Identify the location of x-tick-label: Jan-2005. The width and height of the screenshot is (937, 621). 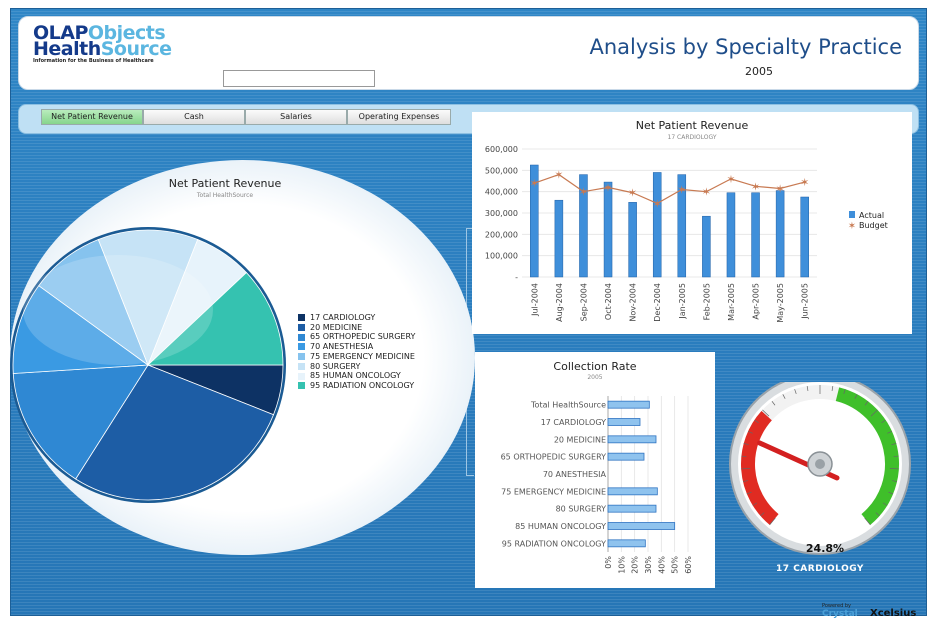
(682, 301).